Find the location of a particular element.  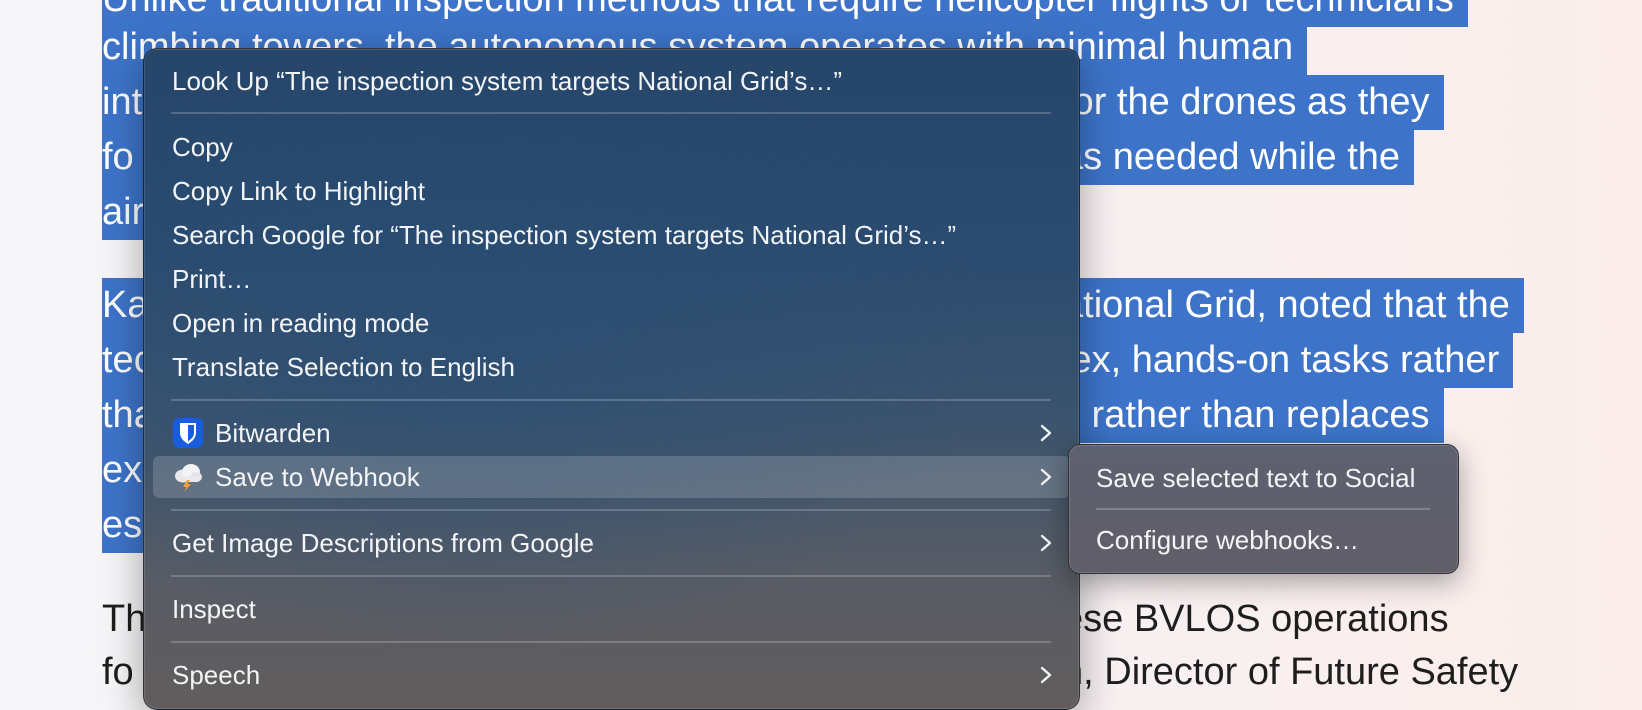

article-line: tor the drones as they is located at coordinates (1253, 102).